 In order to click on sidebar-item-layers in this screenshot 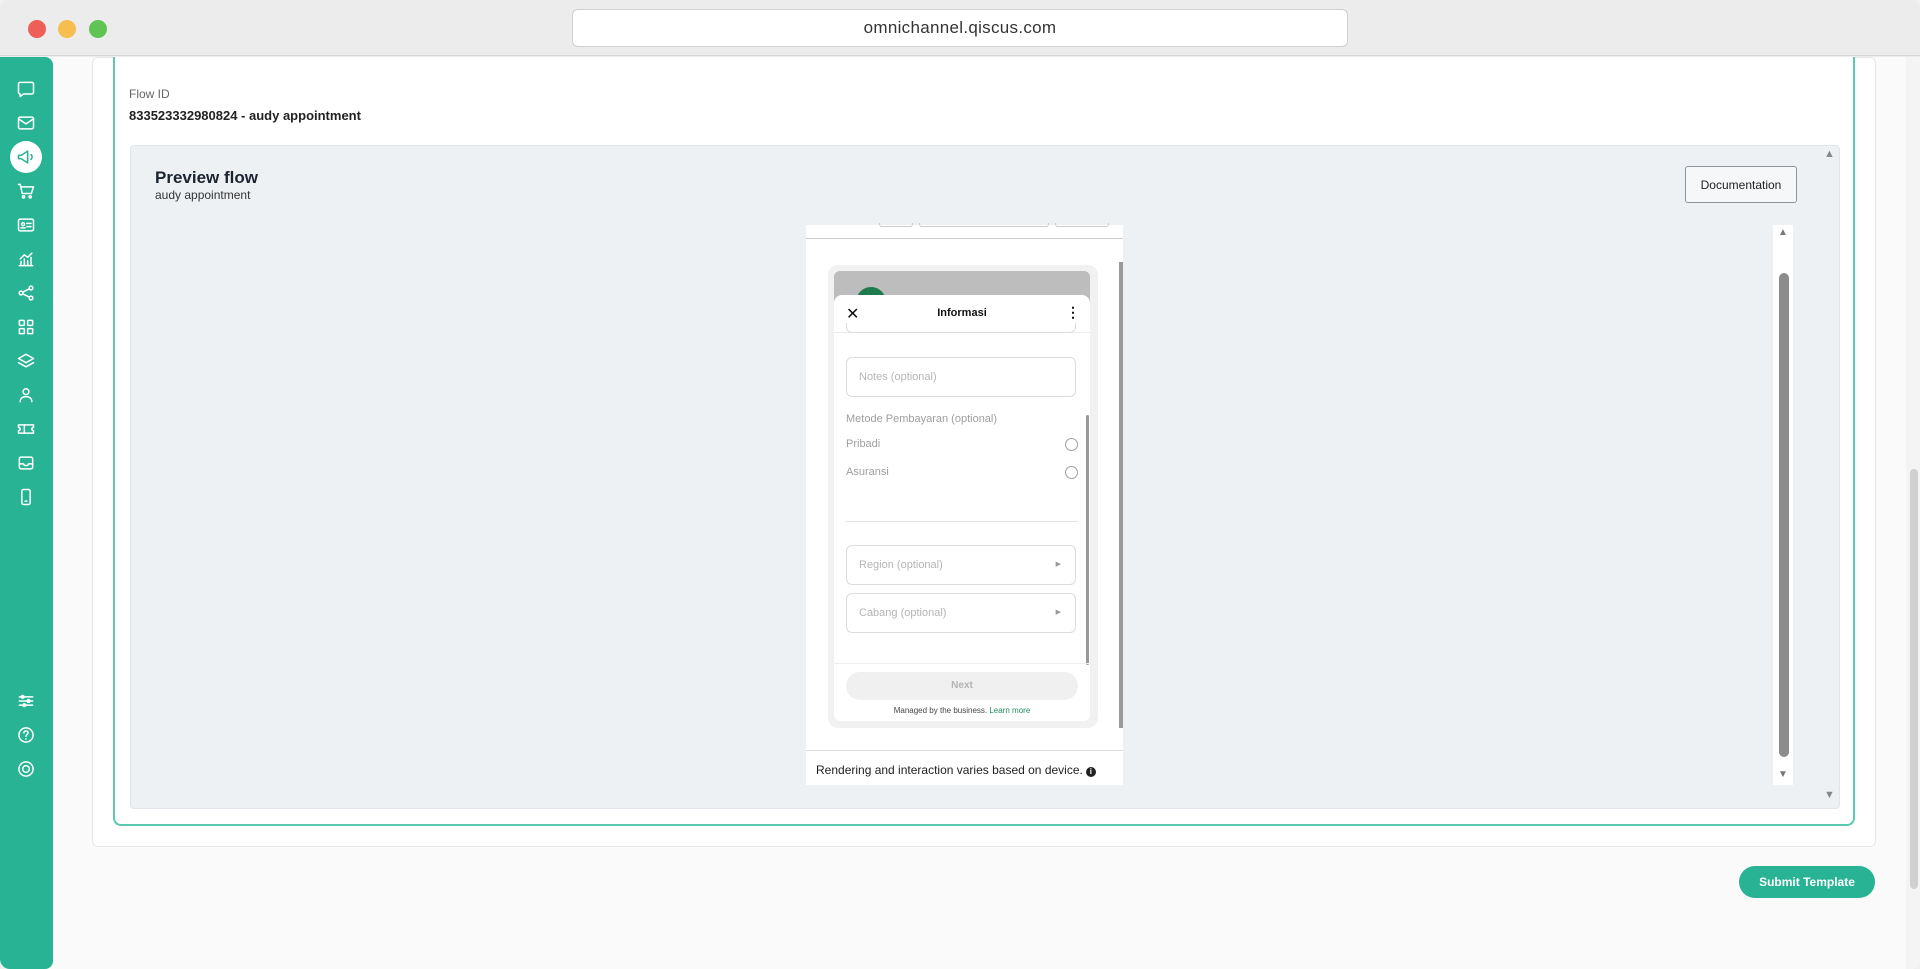, I will do `click(26, 361)`.